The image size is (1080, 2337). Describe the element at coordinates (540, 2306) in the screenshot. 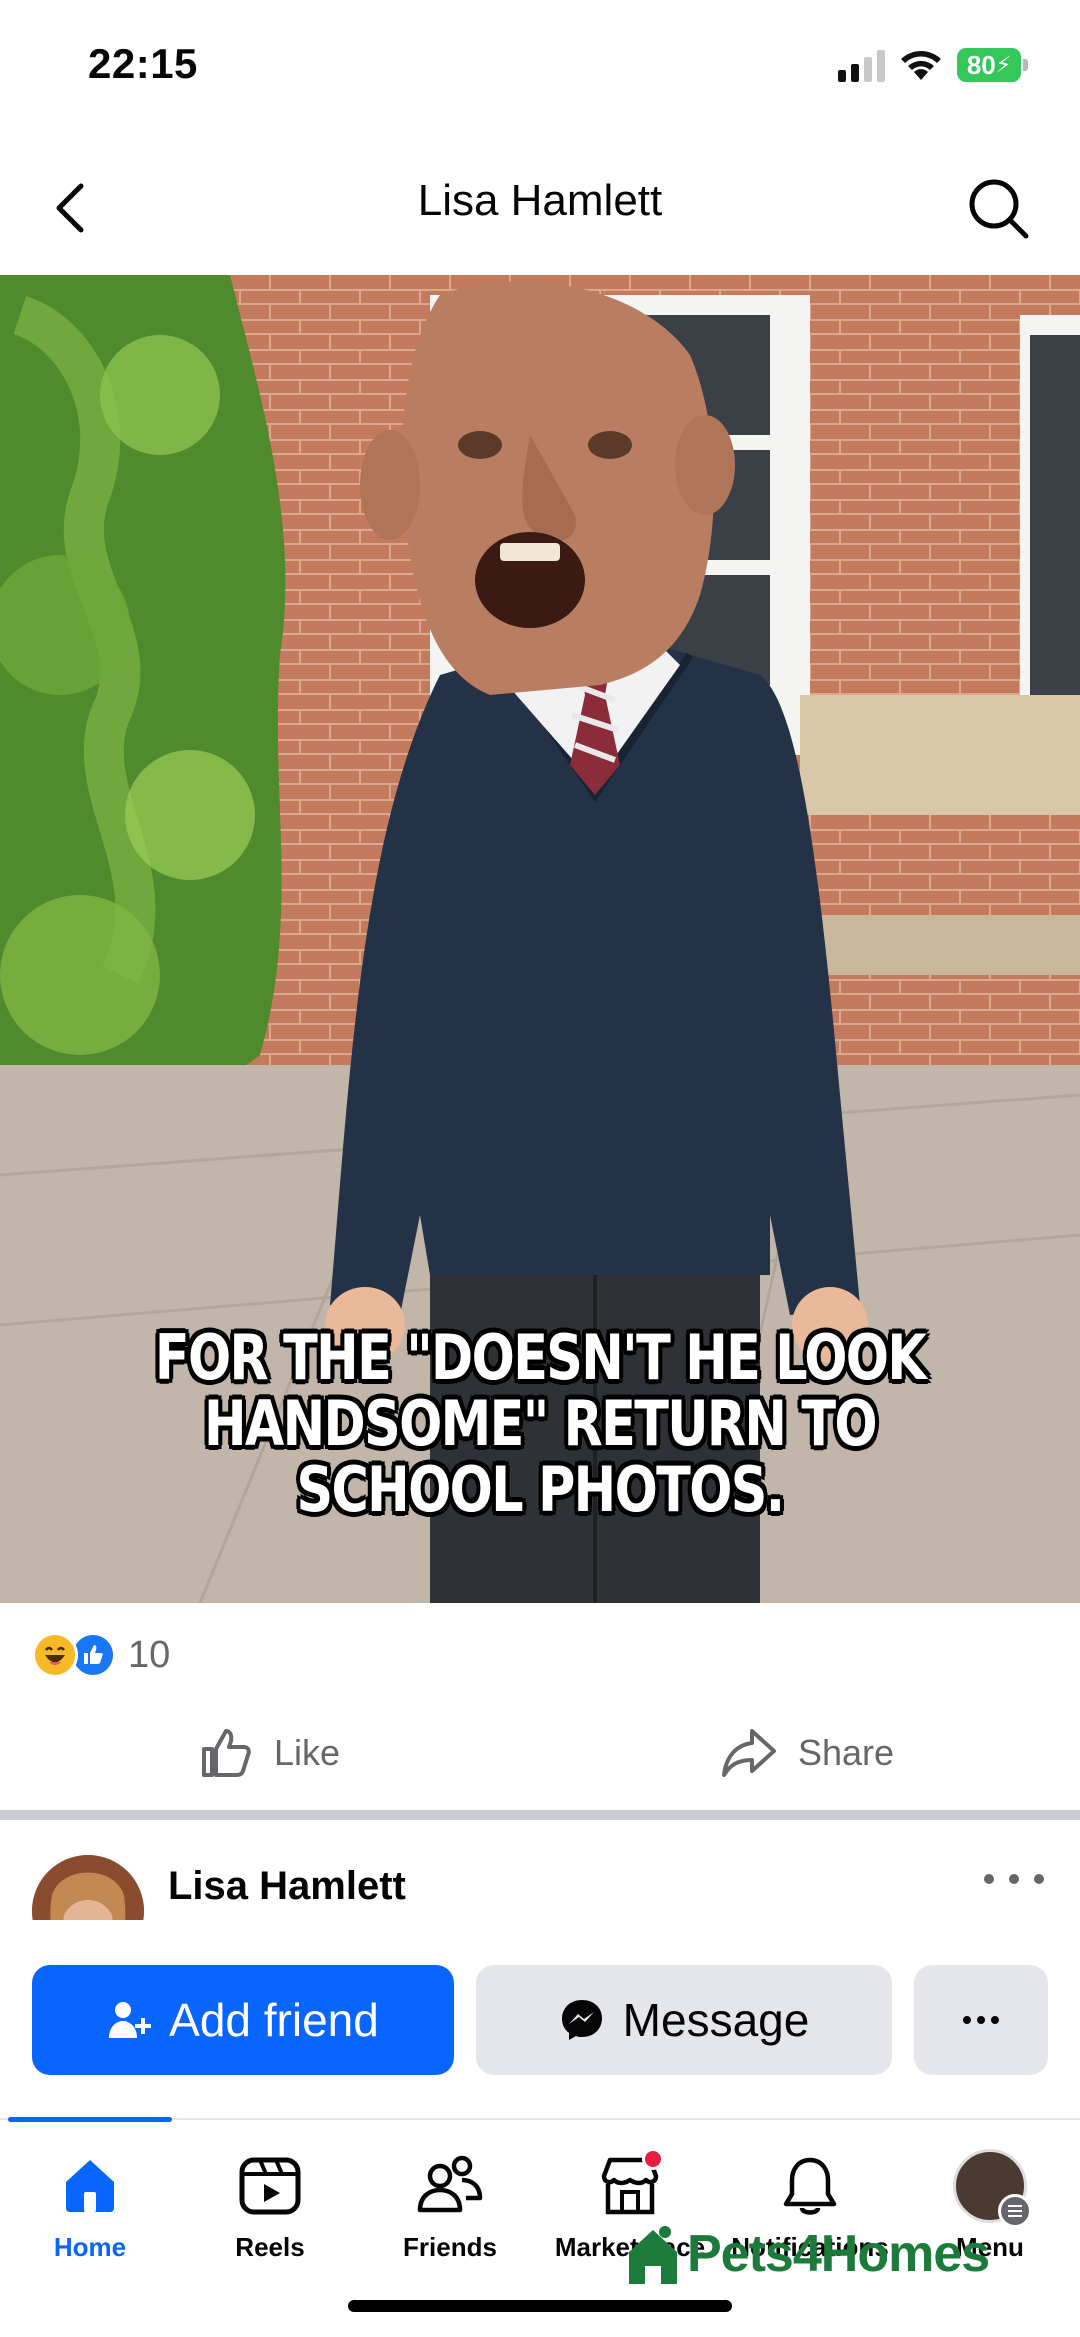

I see `home-indicator` at that location.